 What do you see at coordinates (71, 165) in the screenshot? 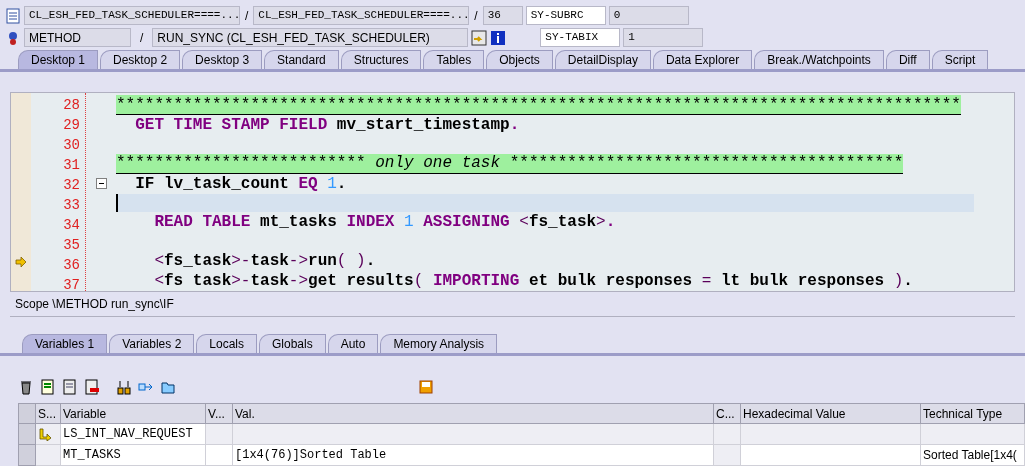
I see `line-number: 31` at bounding box center [71, 165].